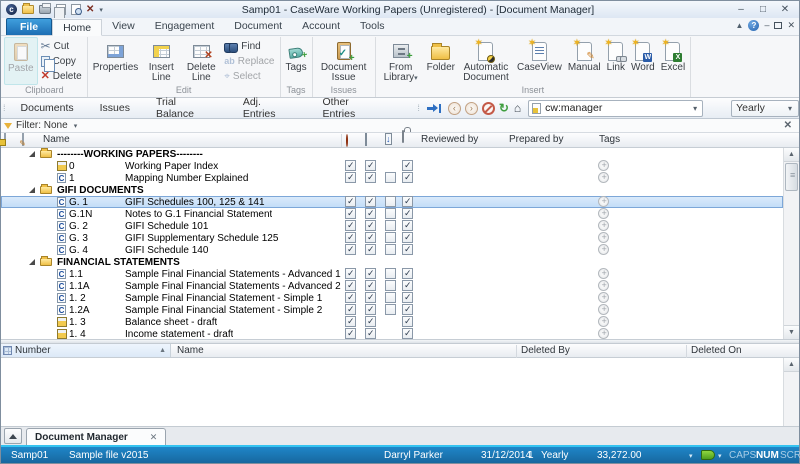 The image size is (800, 464). I want to click on insert-folder-button: Folder, so click(441, 61).